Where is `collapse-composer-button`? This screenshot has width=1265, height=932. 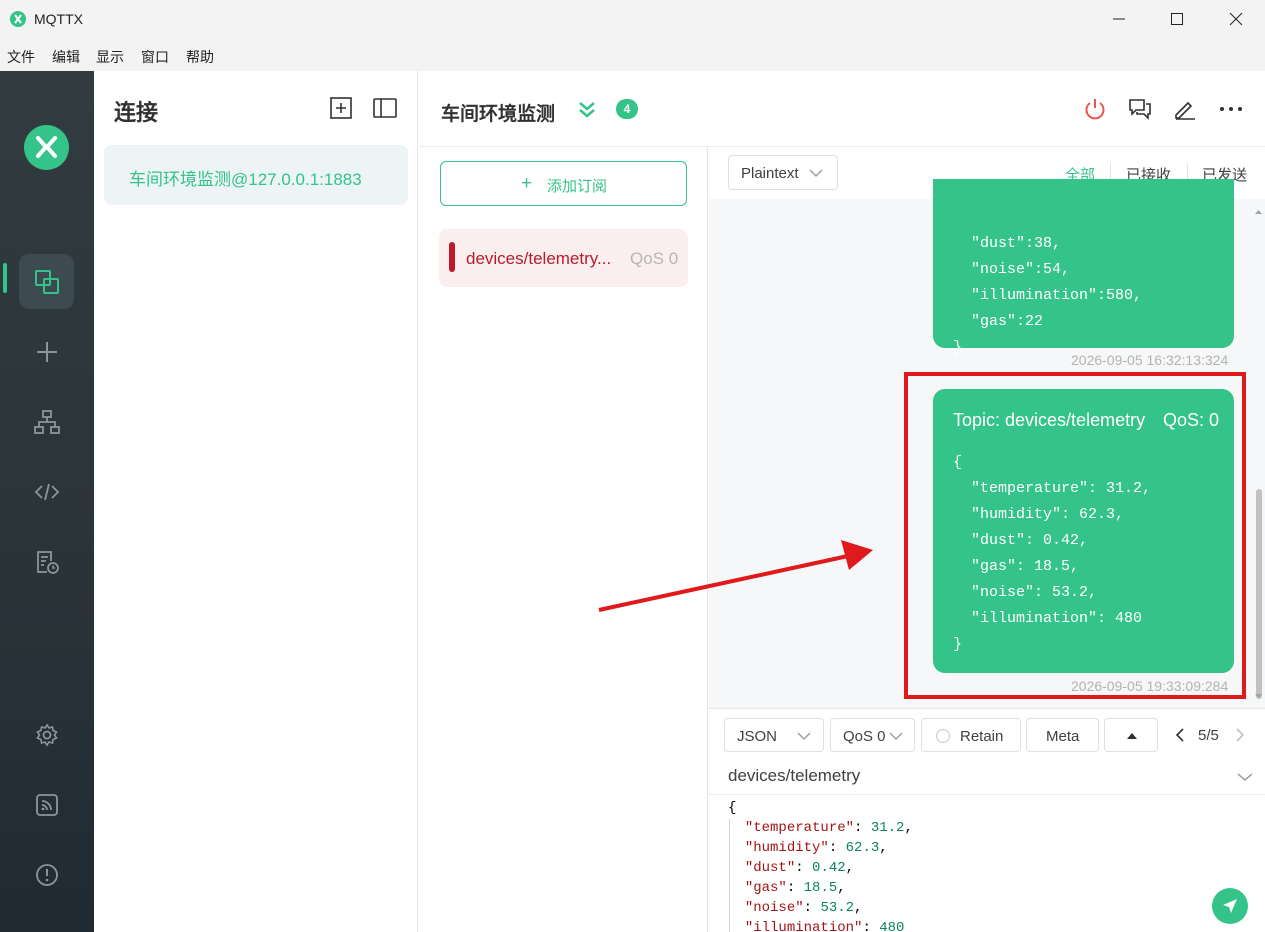
collapse-composer-button is located at coordinates (1131, 735).